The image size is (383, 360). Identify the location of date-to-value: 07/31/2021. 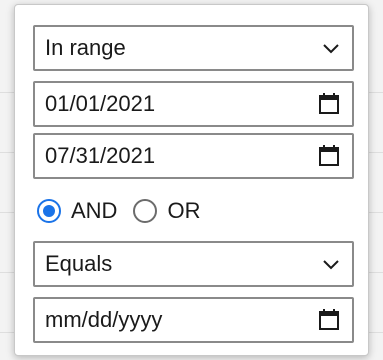
(100, 155).